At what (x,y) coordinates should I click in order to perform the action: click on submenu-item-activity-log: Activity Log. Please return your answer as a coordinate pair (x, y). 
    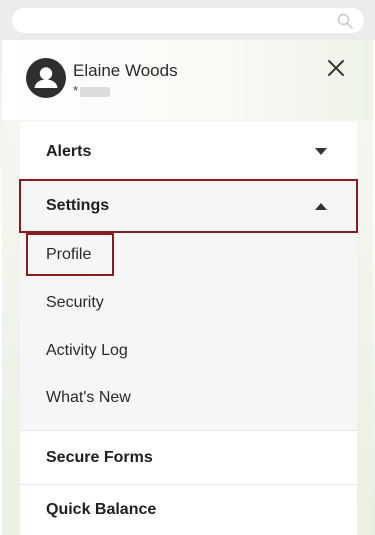
    Looking at the image, I should click on (87, 351).